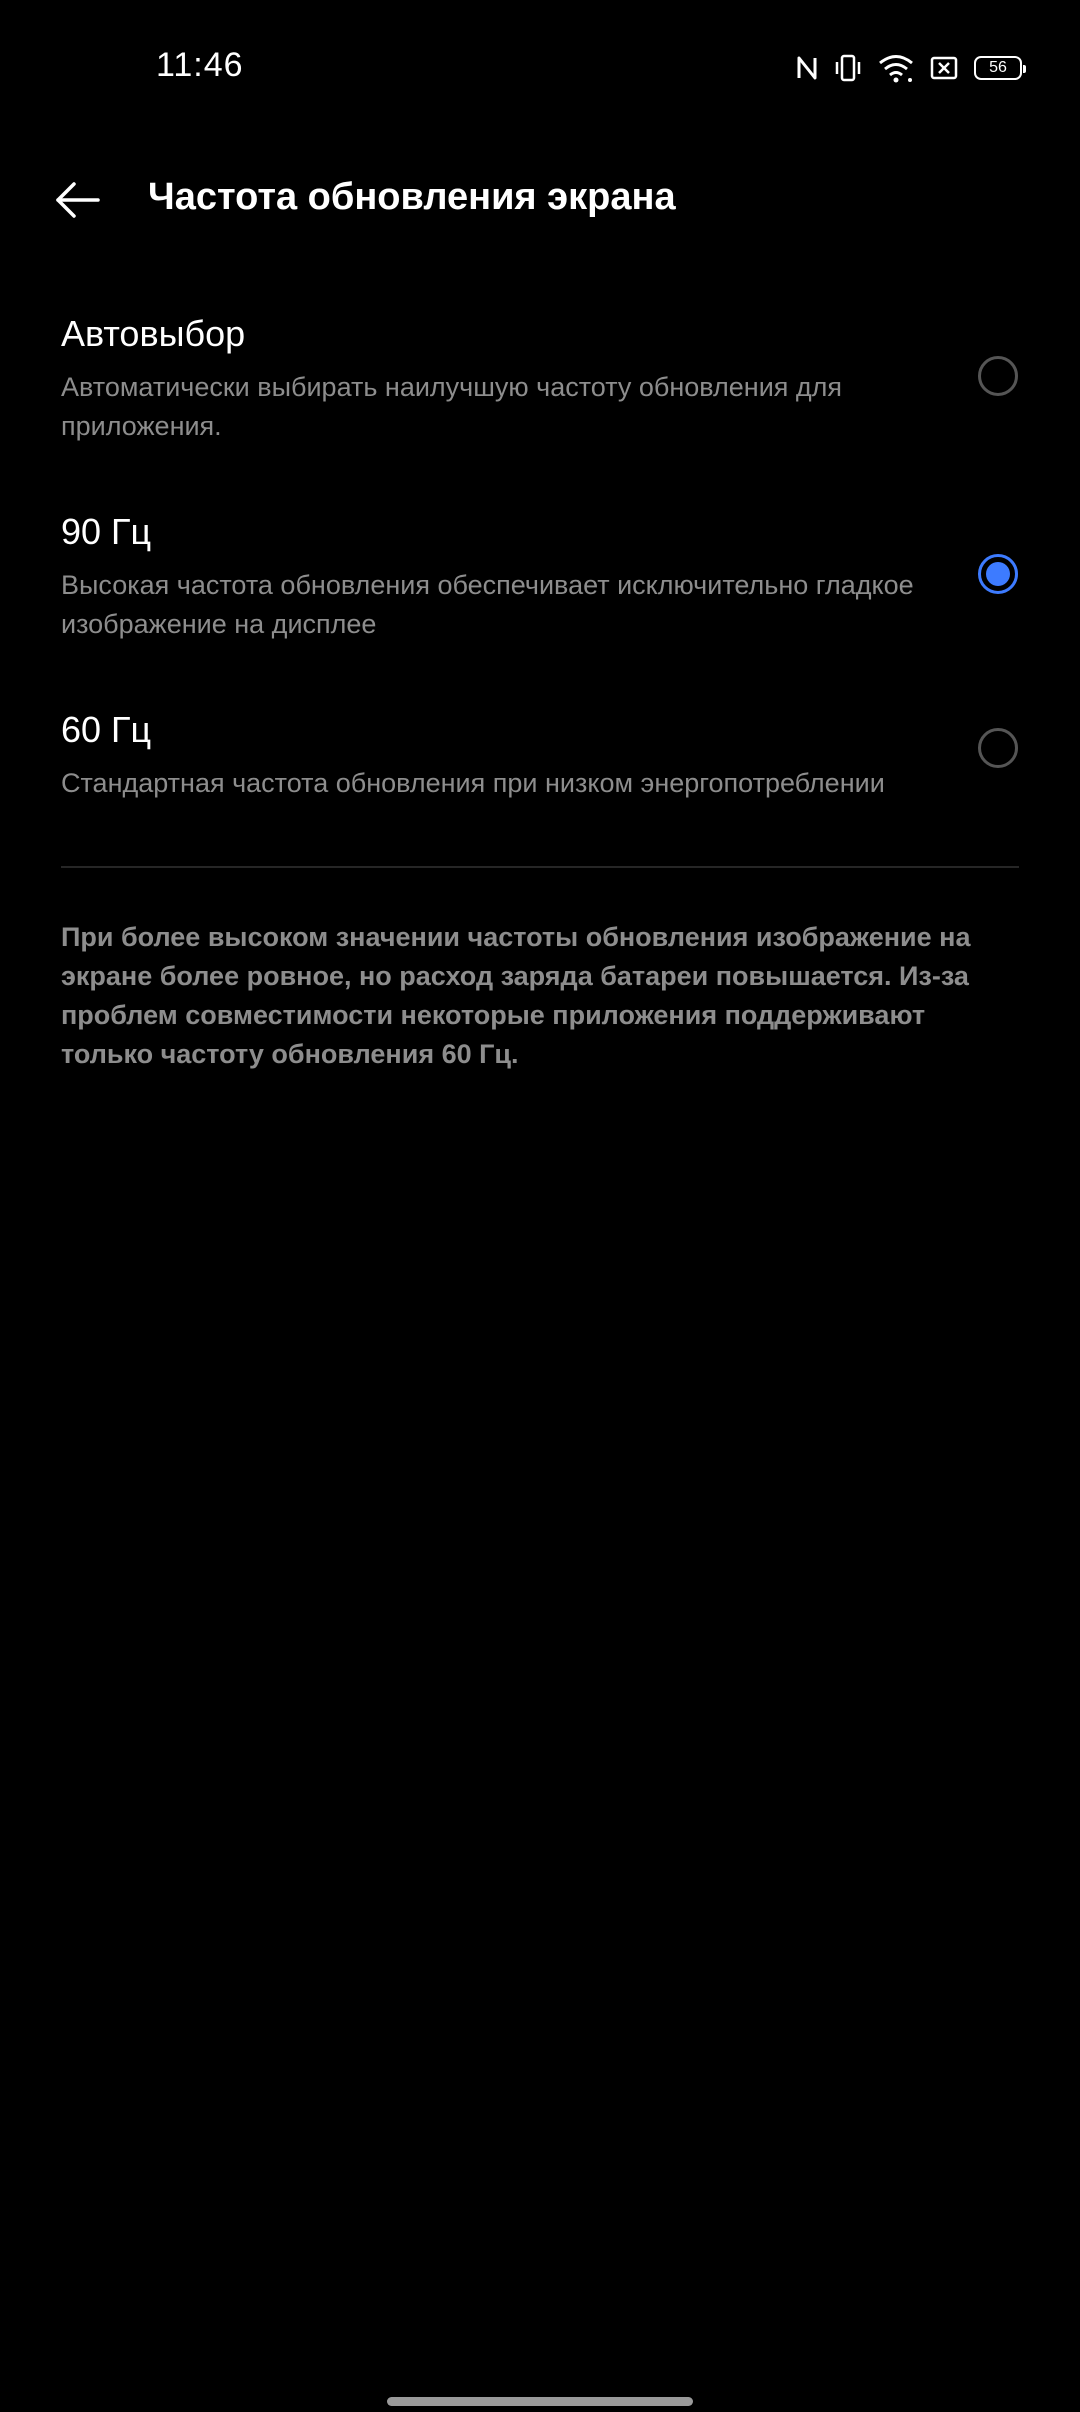 This screenshot has width=1080, height=2412. What do you see at coordinates (807, 68) in the screenshot?
I see `nfc-icon` at bounding box center [807, 68].